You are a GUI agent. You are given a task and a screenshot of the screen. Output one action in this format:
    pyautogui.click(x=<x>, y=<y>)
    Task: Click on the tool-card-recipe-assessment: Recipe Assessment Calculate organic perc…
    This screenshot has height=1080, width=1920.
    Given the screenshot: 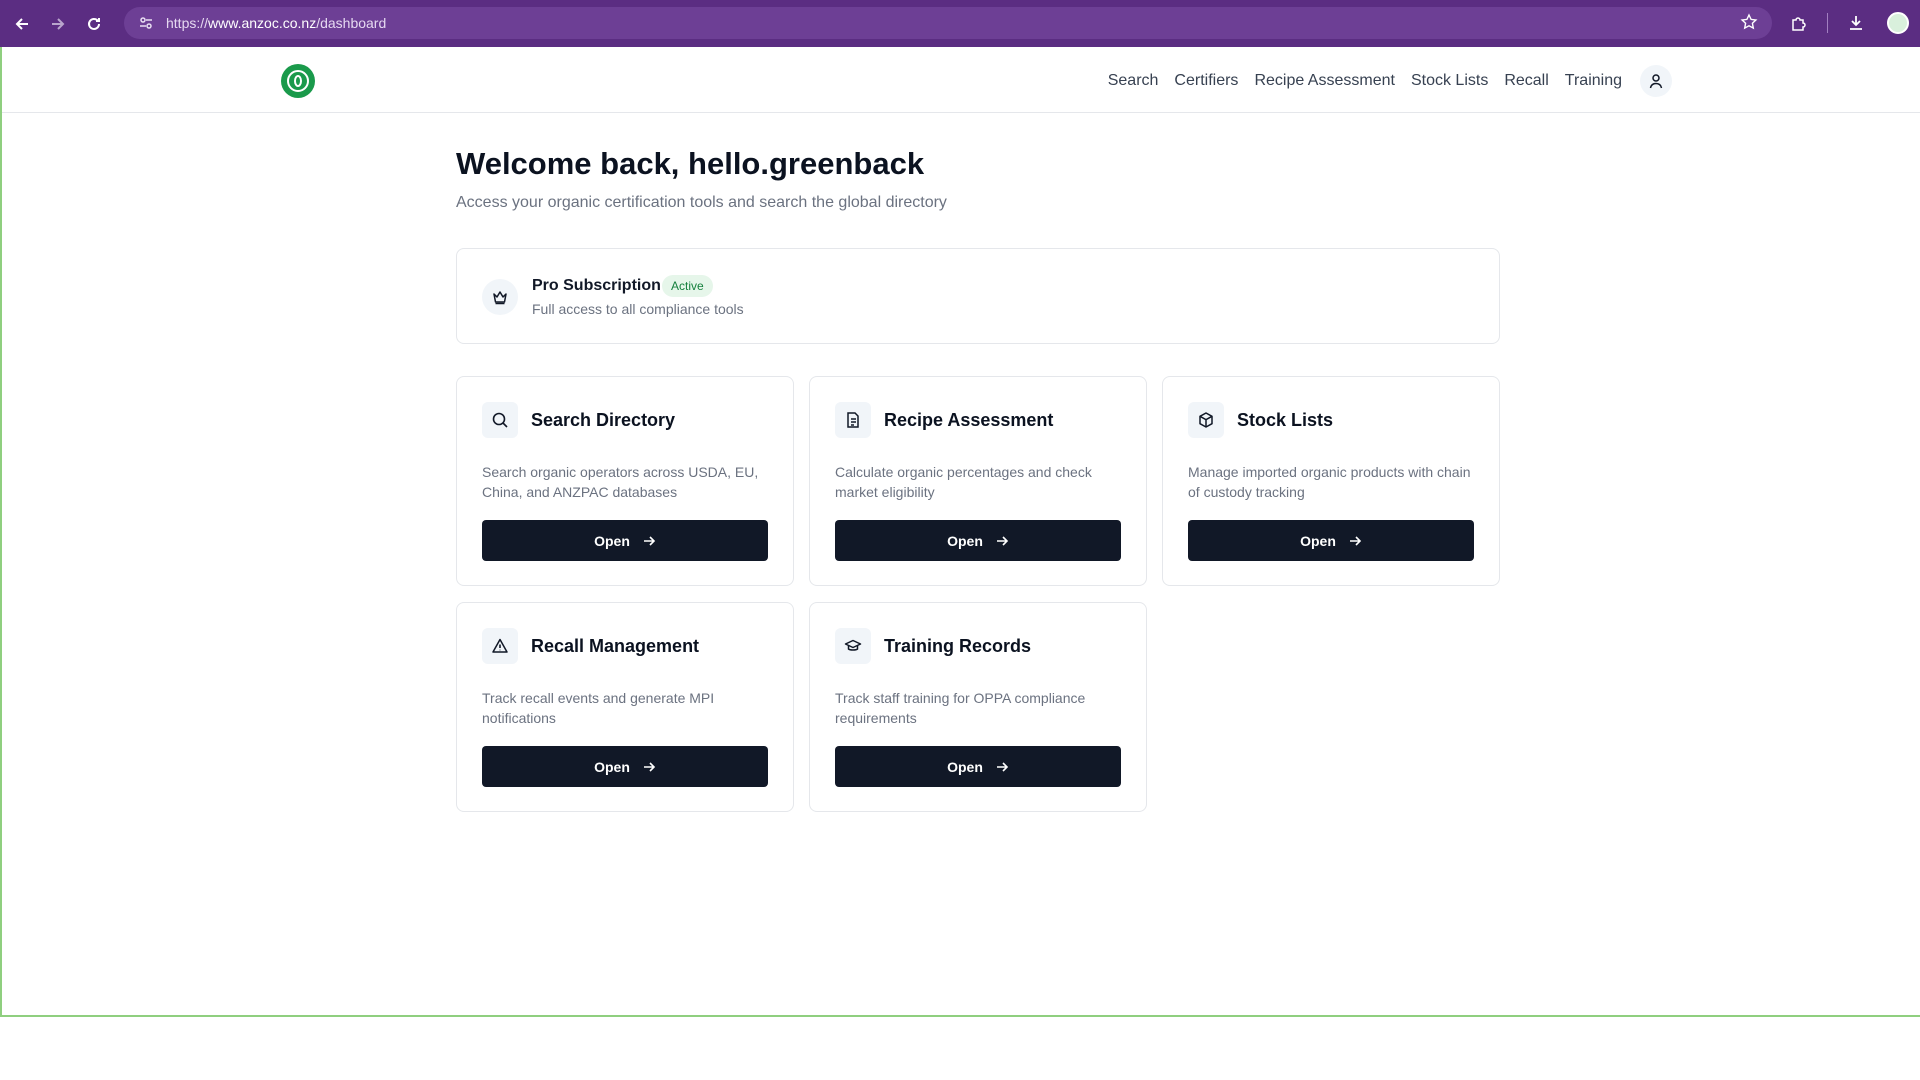 What is the action you would take?
    pyautogui.click(x=978, y=481)
    